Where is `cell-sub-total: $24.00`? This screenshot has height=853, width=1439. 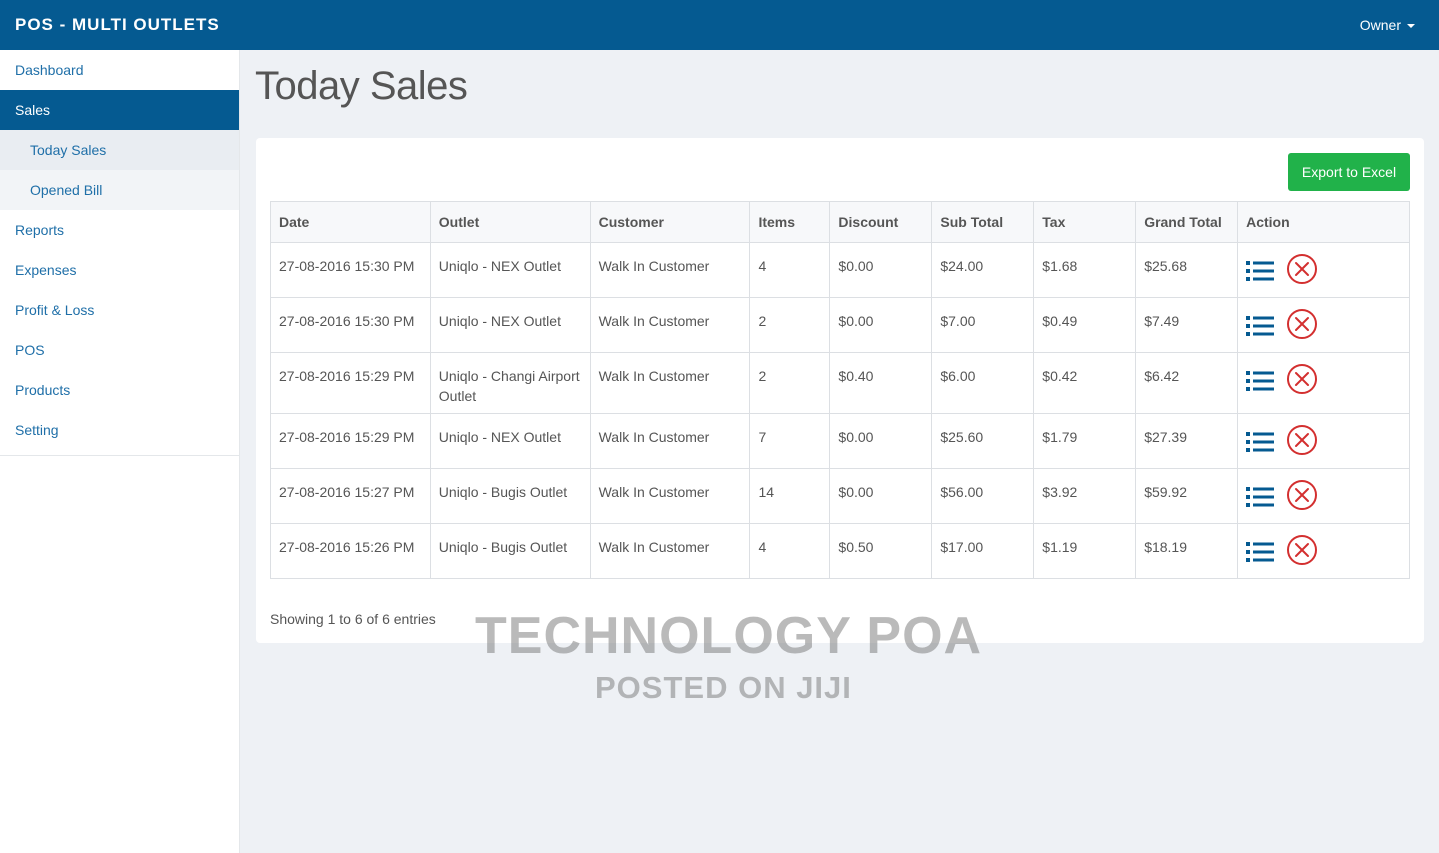
cell-sub-total: $24.00 is located at coordinates (983, 270).